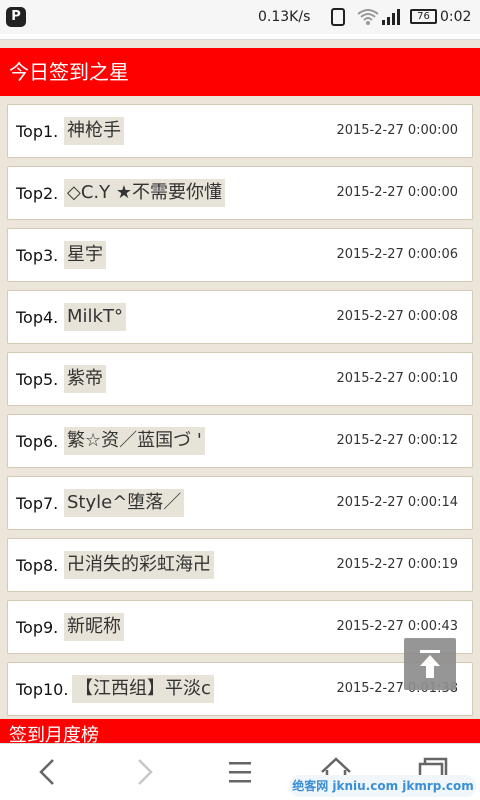 This screenshot has height=800, width=480. I want to click on rank-label: Top6., so click(37, 441).